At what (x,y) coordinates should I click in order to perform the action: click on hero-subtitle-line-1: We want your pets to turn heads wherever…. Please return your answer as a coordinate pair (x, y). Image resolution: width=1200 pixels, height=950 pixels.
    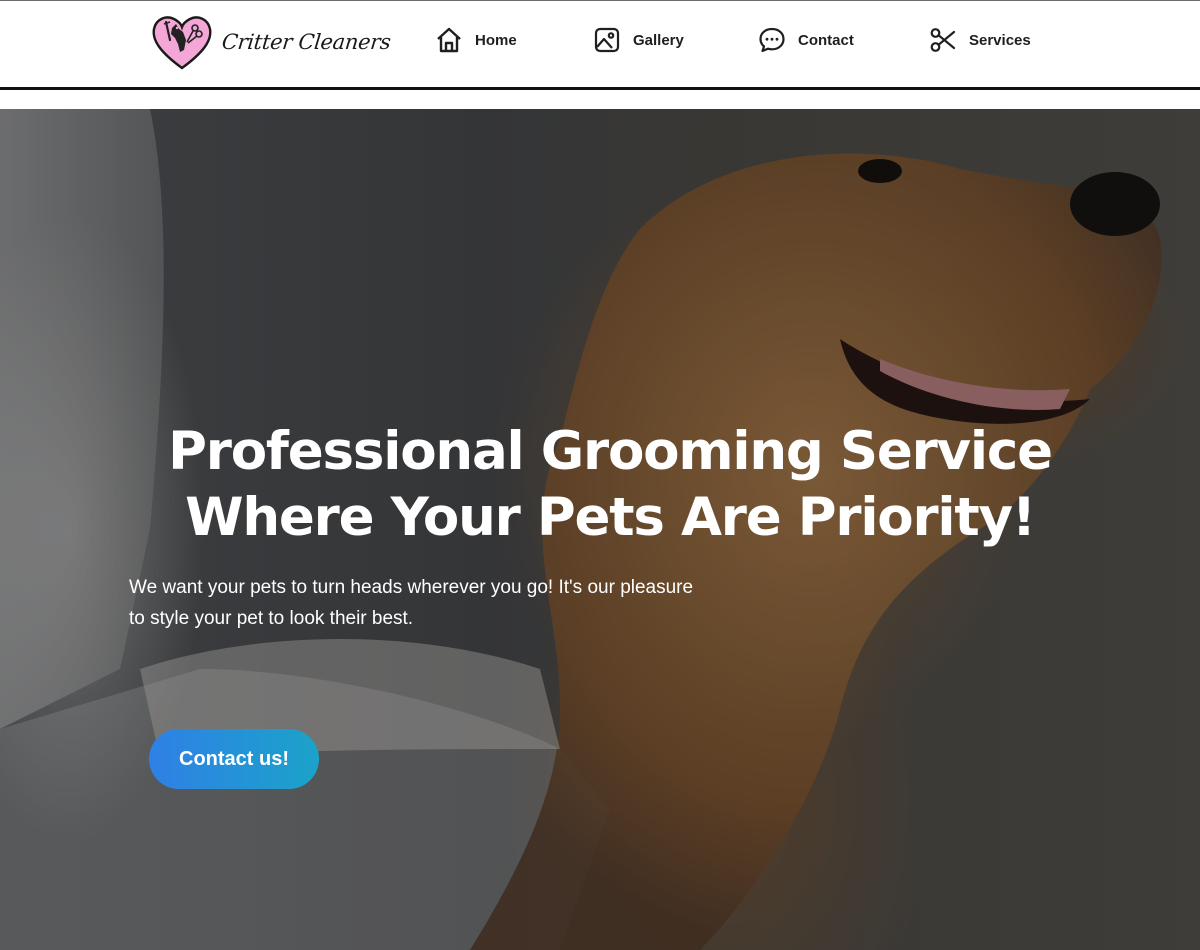
    Looking at the image, I should click on (411, 587).